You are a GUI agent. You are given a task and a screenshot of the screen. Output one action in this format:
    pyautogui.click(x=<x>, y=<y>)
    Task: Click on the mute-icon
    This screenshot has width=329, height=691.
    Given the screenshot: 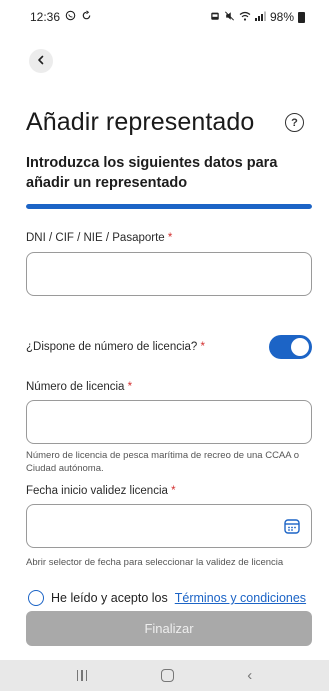 What is the action you would take?
    pyautogui.click(x=229, y=17)
    